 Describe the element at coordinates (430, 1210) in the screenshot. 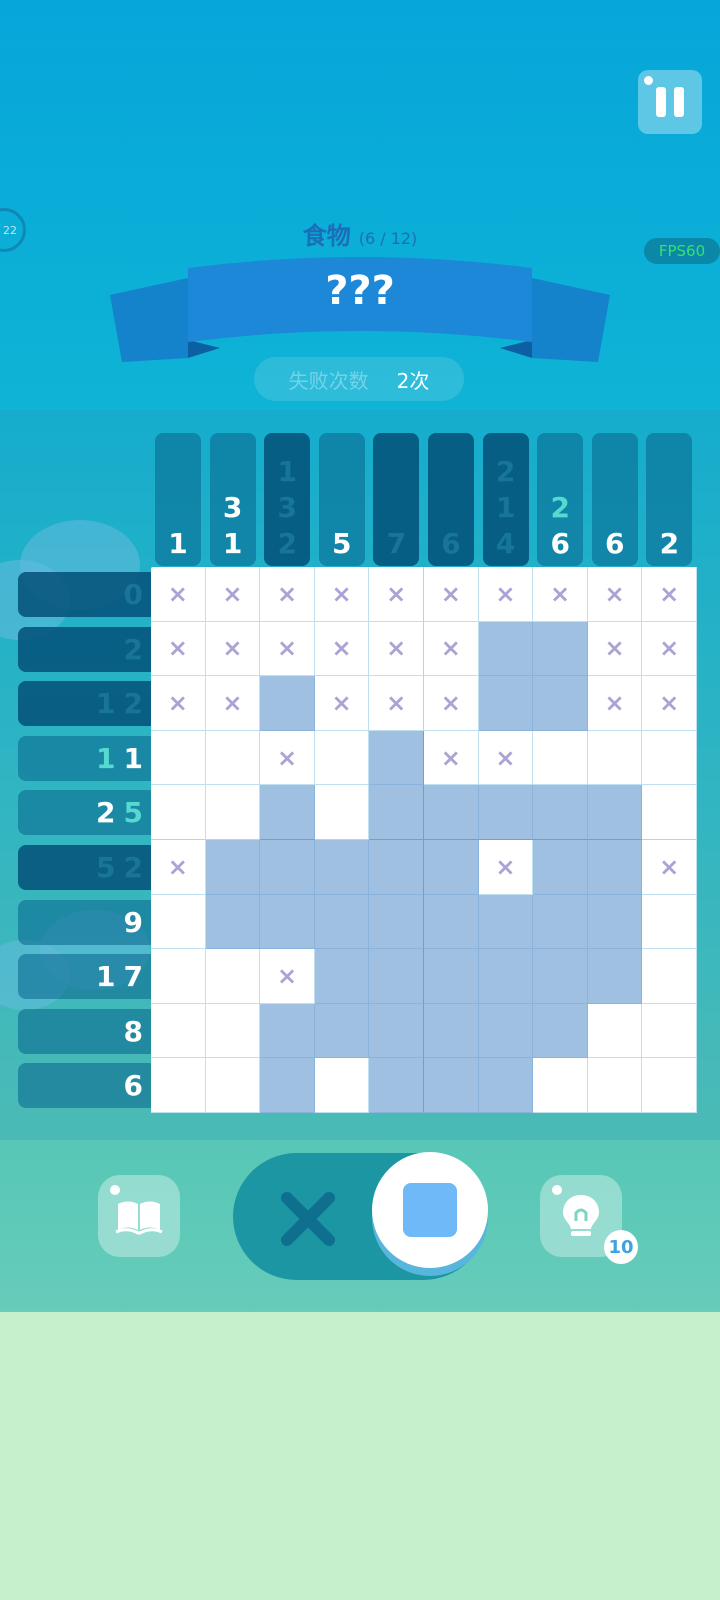

I see `fill-mode-button` at that location.